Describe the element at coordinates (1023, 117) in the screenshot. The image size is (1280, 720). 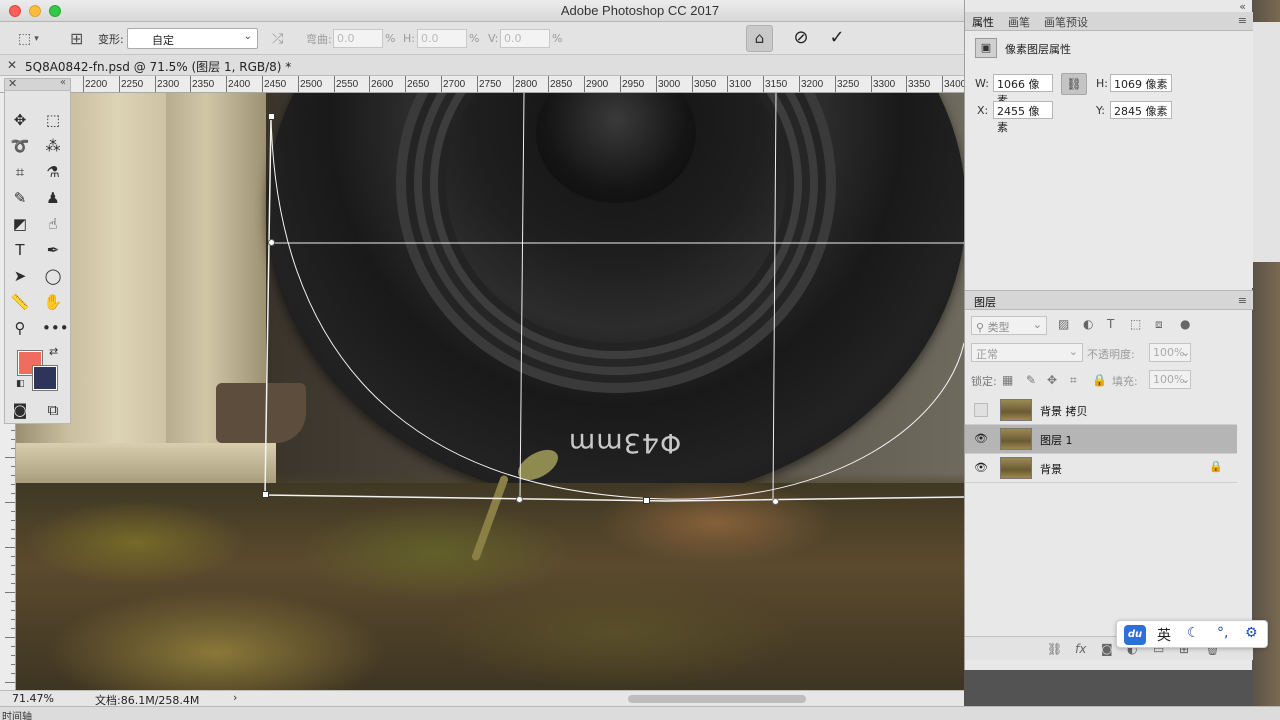
I see `x-field: 2455 像素` at that location.